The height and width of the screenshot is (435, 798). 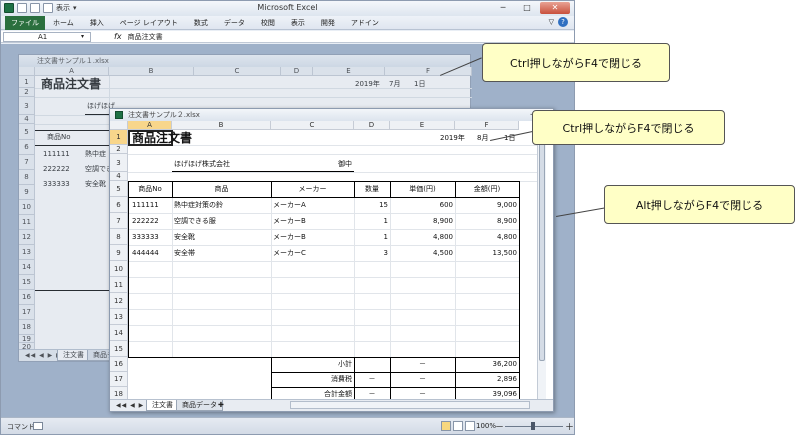 I want to click on date-month: 8月, so click(x=482, y=138).